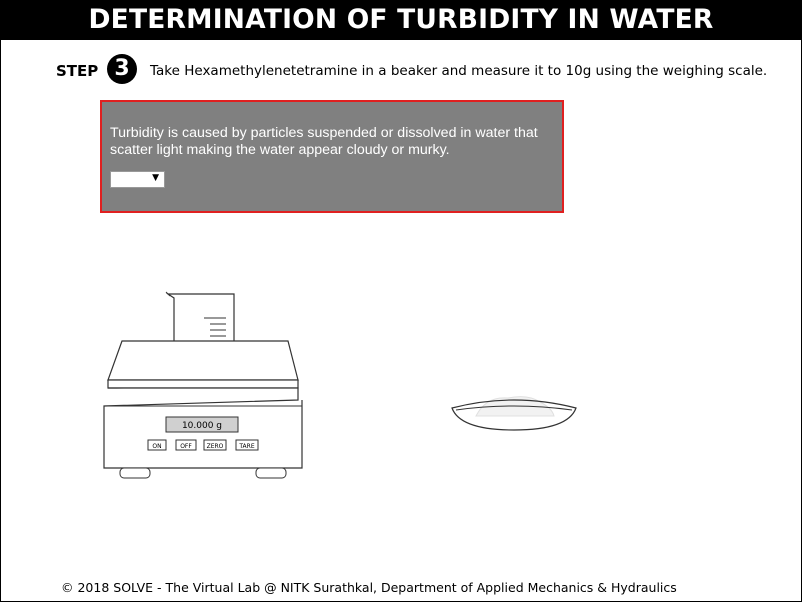 Image resolution: width=802 pixels, height=602 pixels. I want to click on scale-on-button: ON, so click(157, 445).